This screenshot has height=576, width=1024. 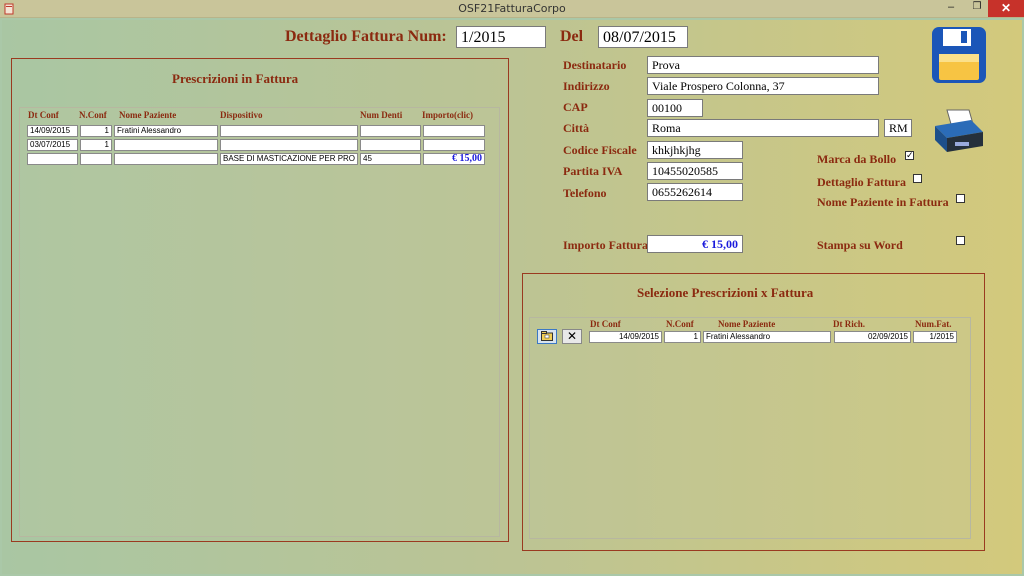 I want to click on sel-row0-num-fat: 1/2015, so click(x=935, y=337).